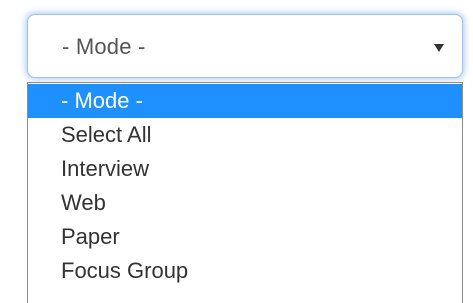 This screenshot has height=303, width=473. I want to click on option-paper: Paper, so click(245, 237).